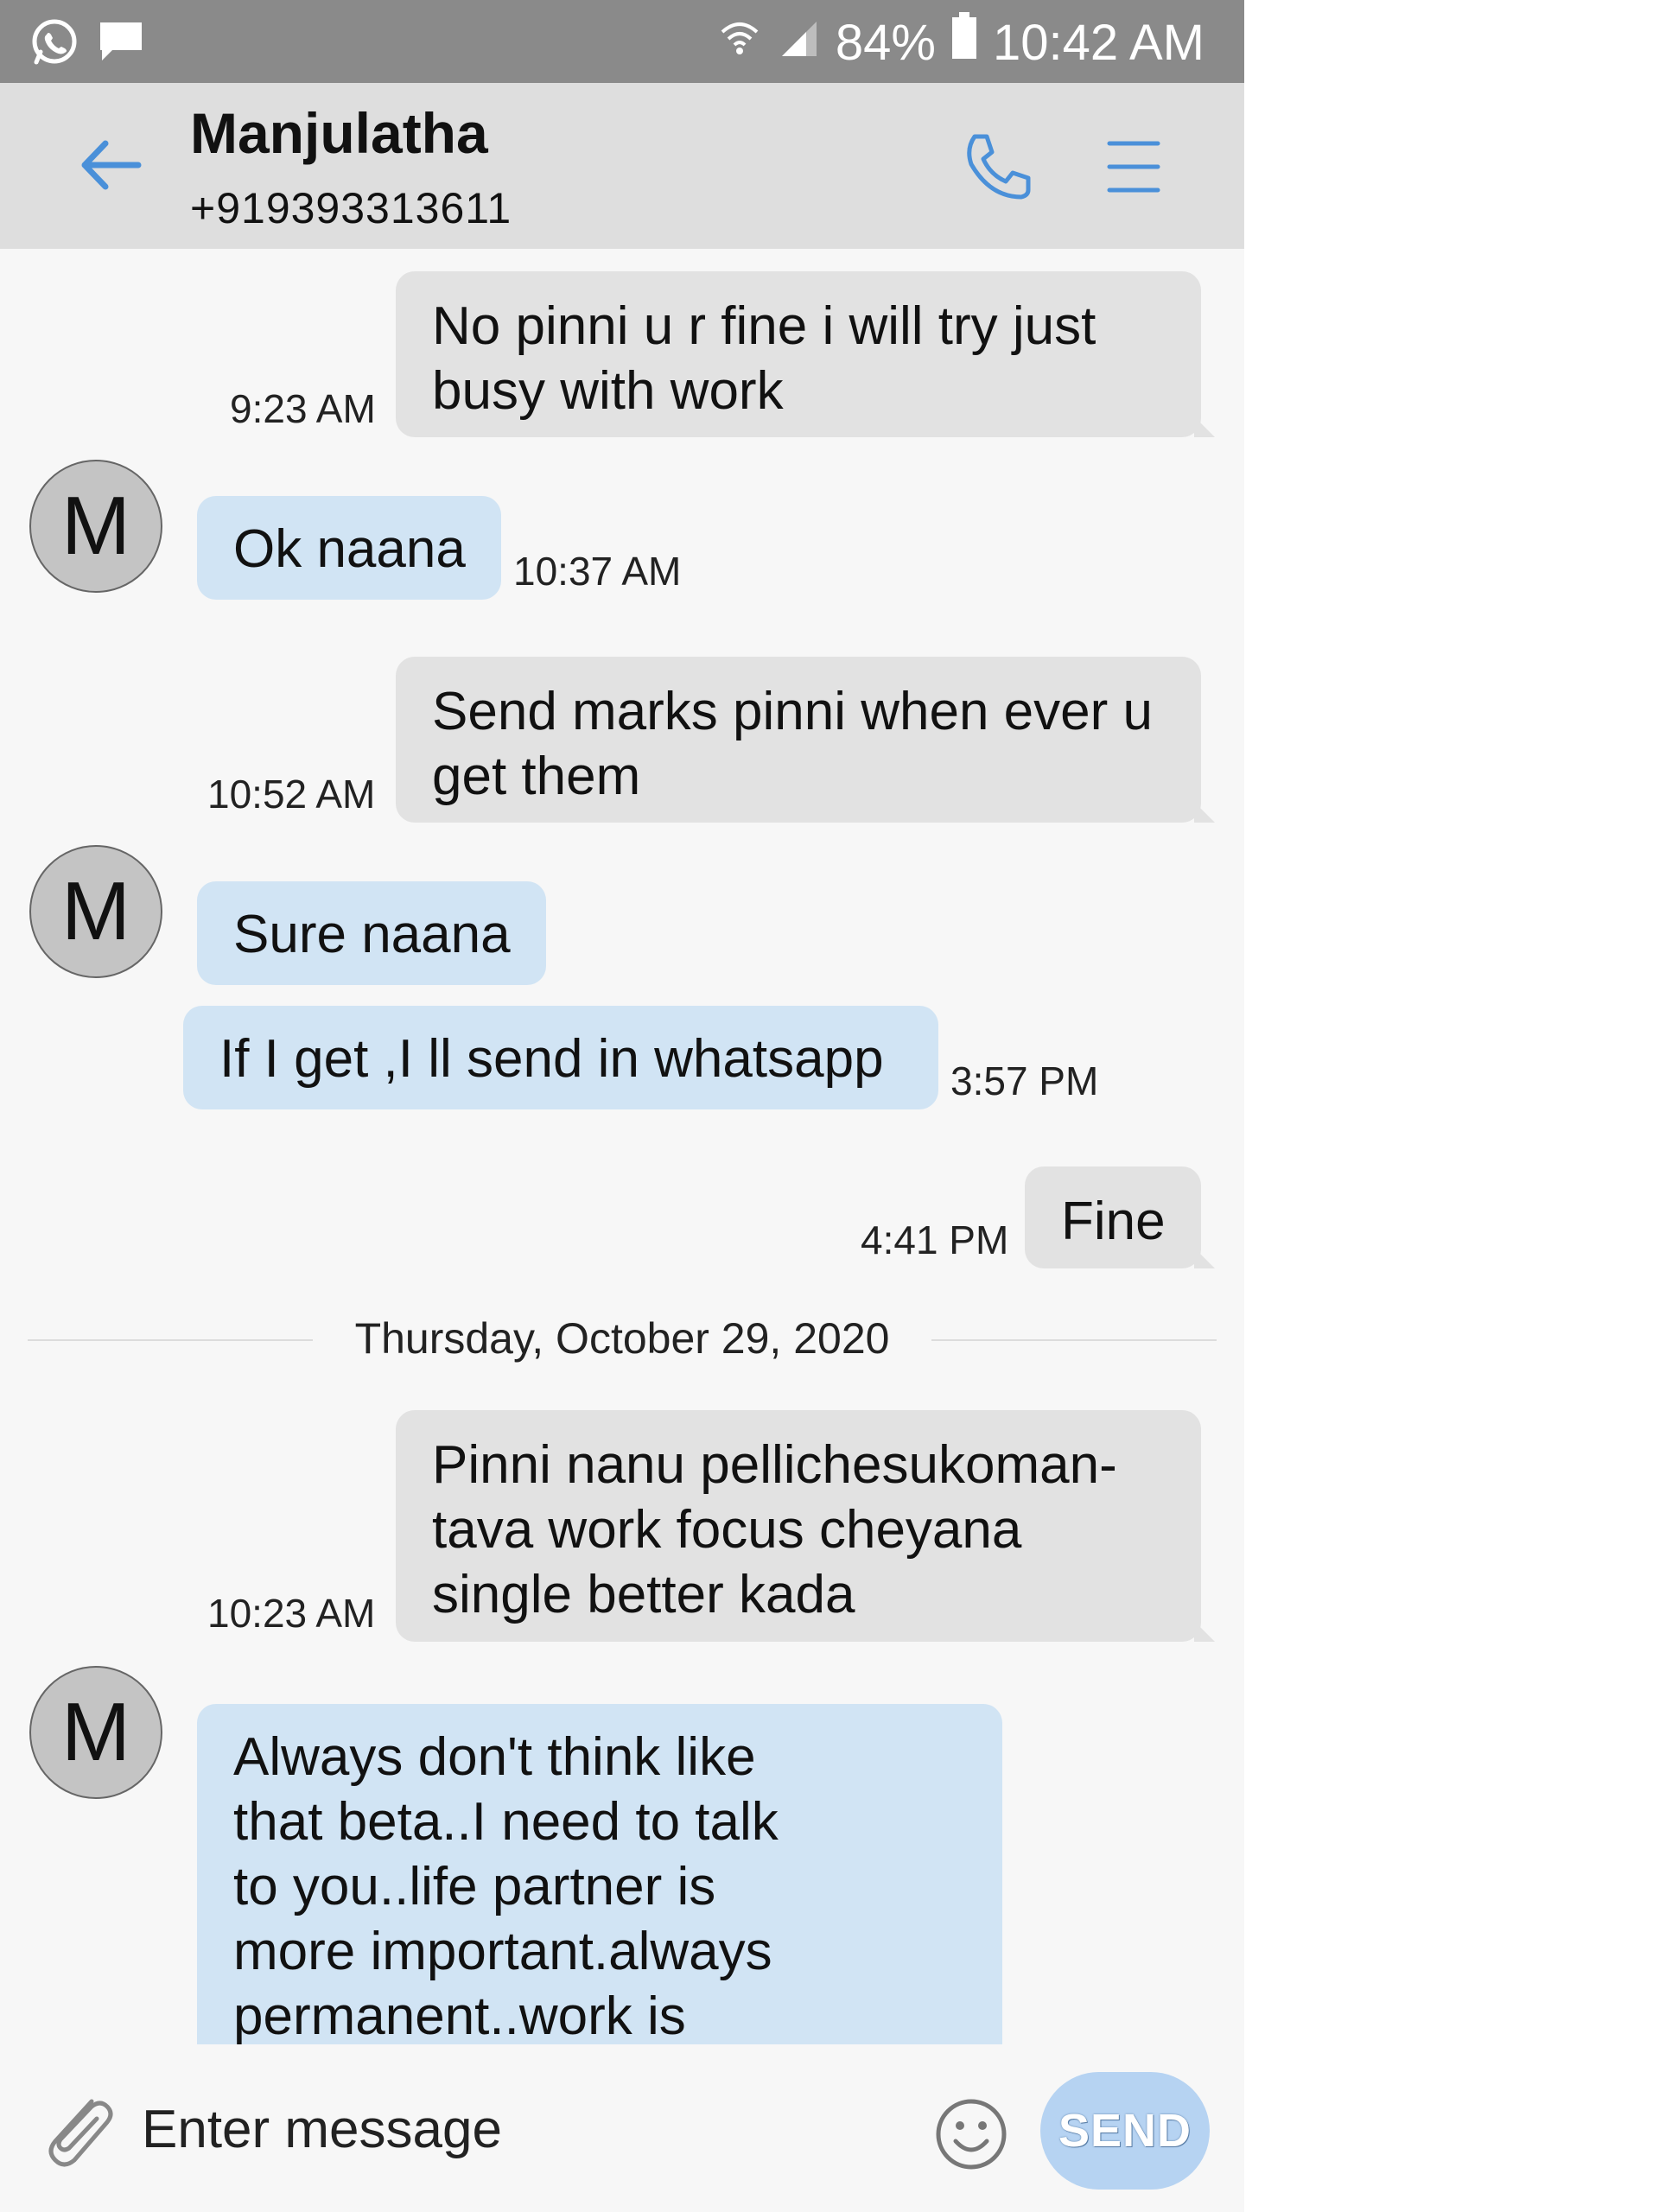  What do you see at coordinates (87, 44) in the screenshot?
I see `status-bar-left` at bounding box center [87, 44].